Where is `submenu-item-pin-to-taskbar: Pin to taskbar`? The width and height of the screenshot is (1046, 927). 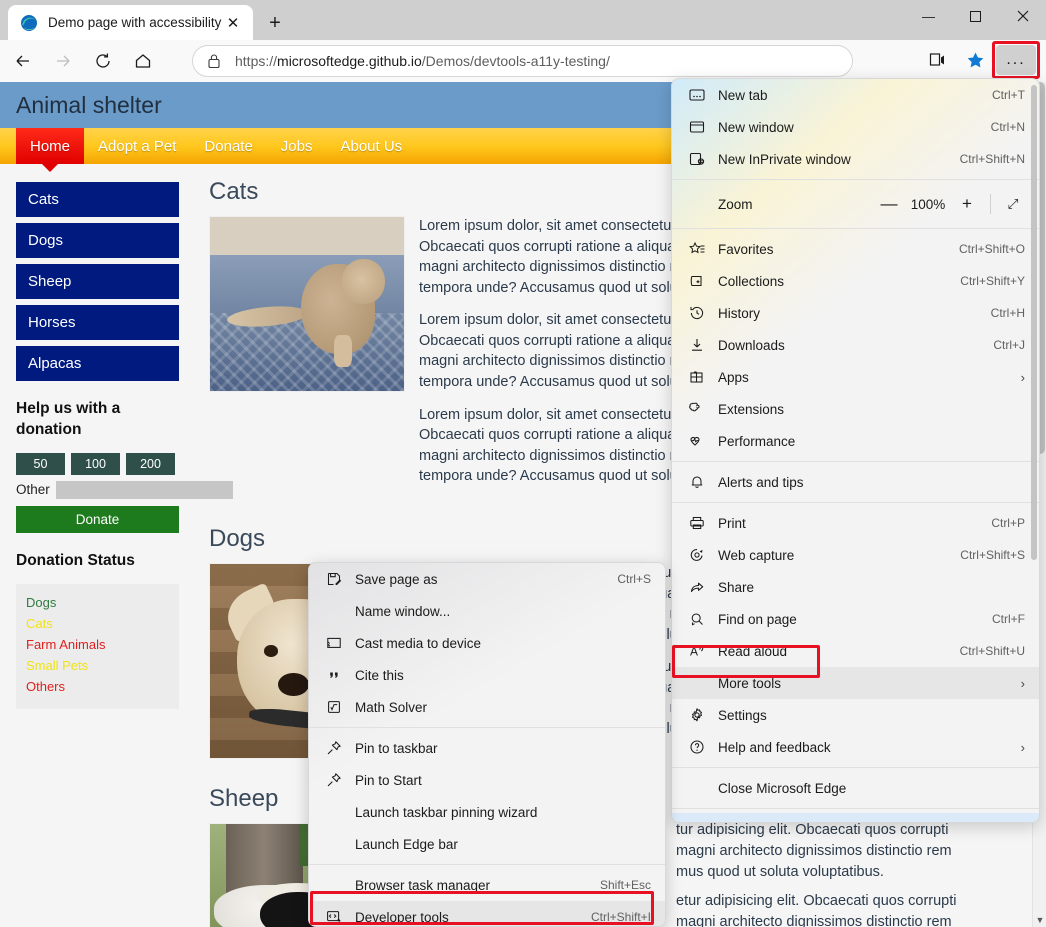
submenu-item-pin-to-taskbar: Pin to taskbar is located at coordinates (487, 748).